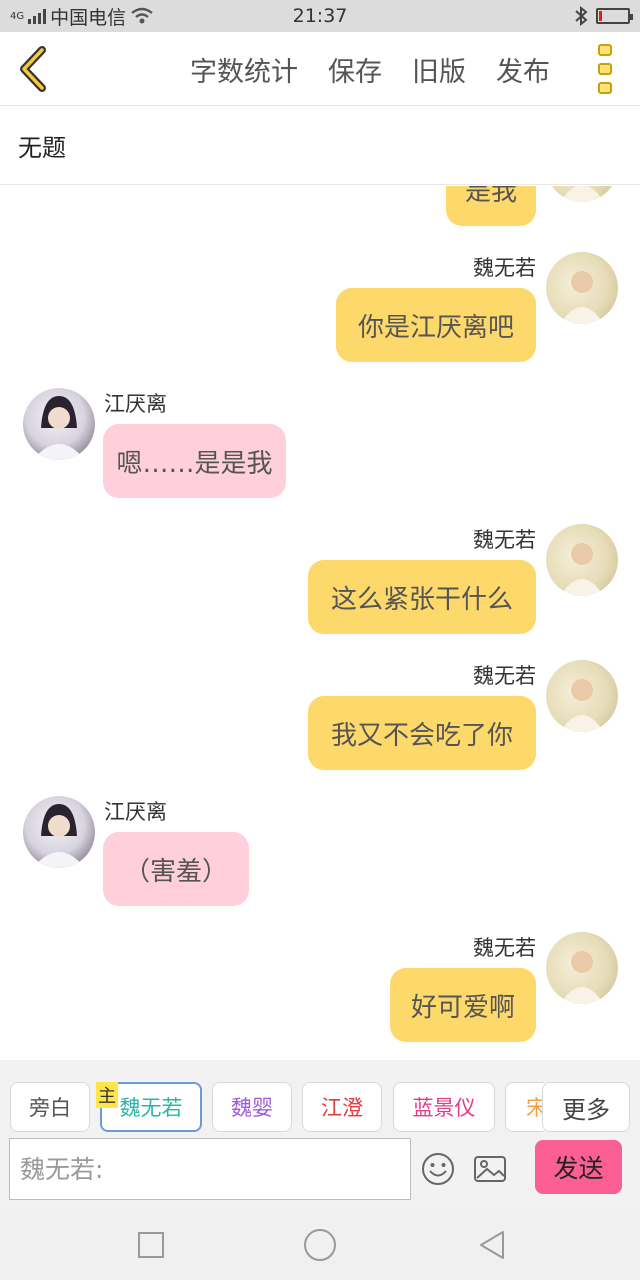 This screenshot has height=1280, width=640. Describe the element at coordinates (600, 16) in the screenshot. I see `battery-level` at that location.